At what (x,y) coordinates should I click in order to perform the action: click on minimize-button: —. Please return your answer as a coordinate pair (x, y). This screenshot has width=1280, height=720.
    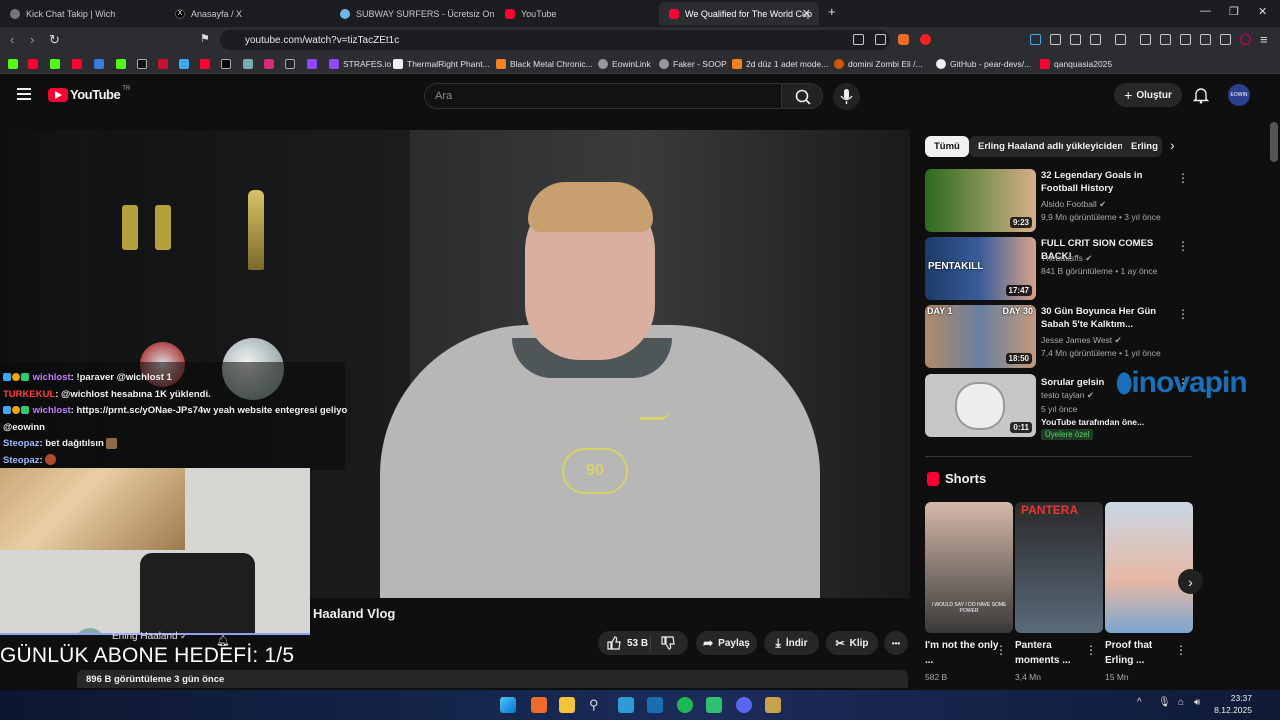
    Looking at the image, I should click on (1205, 11).